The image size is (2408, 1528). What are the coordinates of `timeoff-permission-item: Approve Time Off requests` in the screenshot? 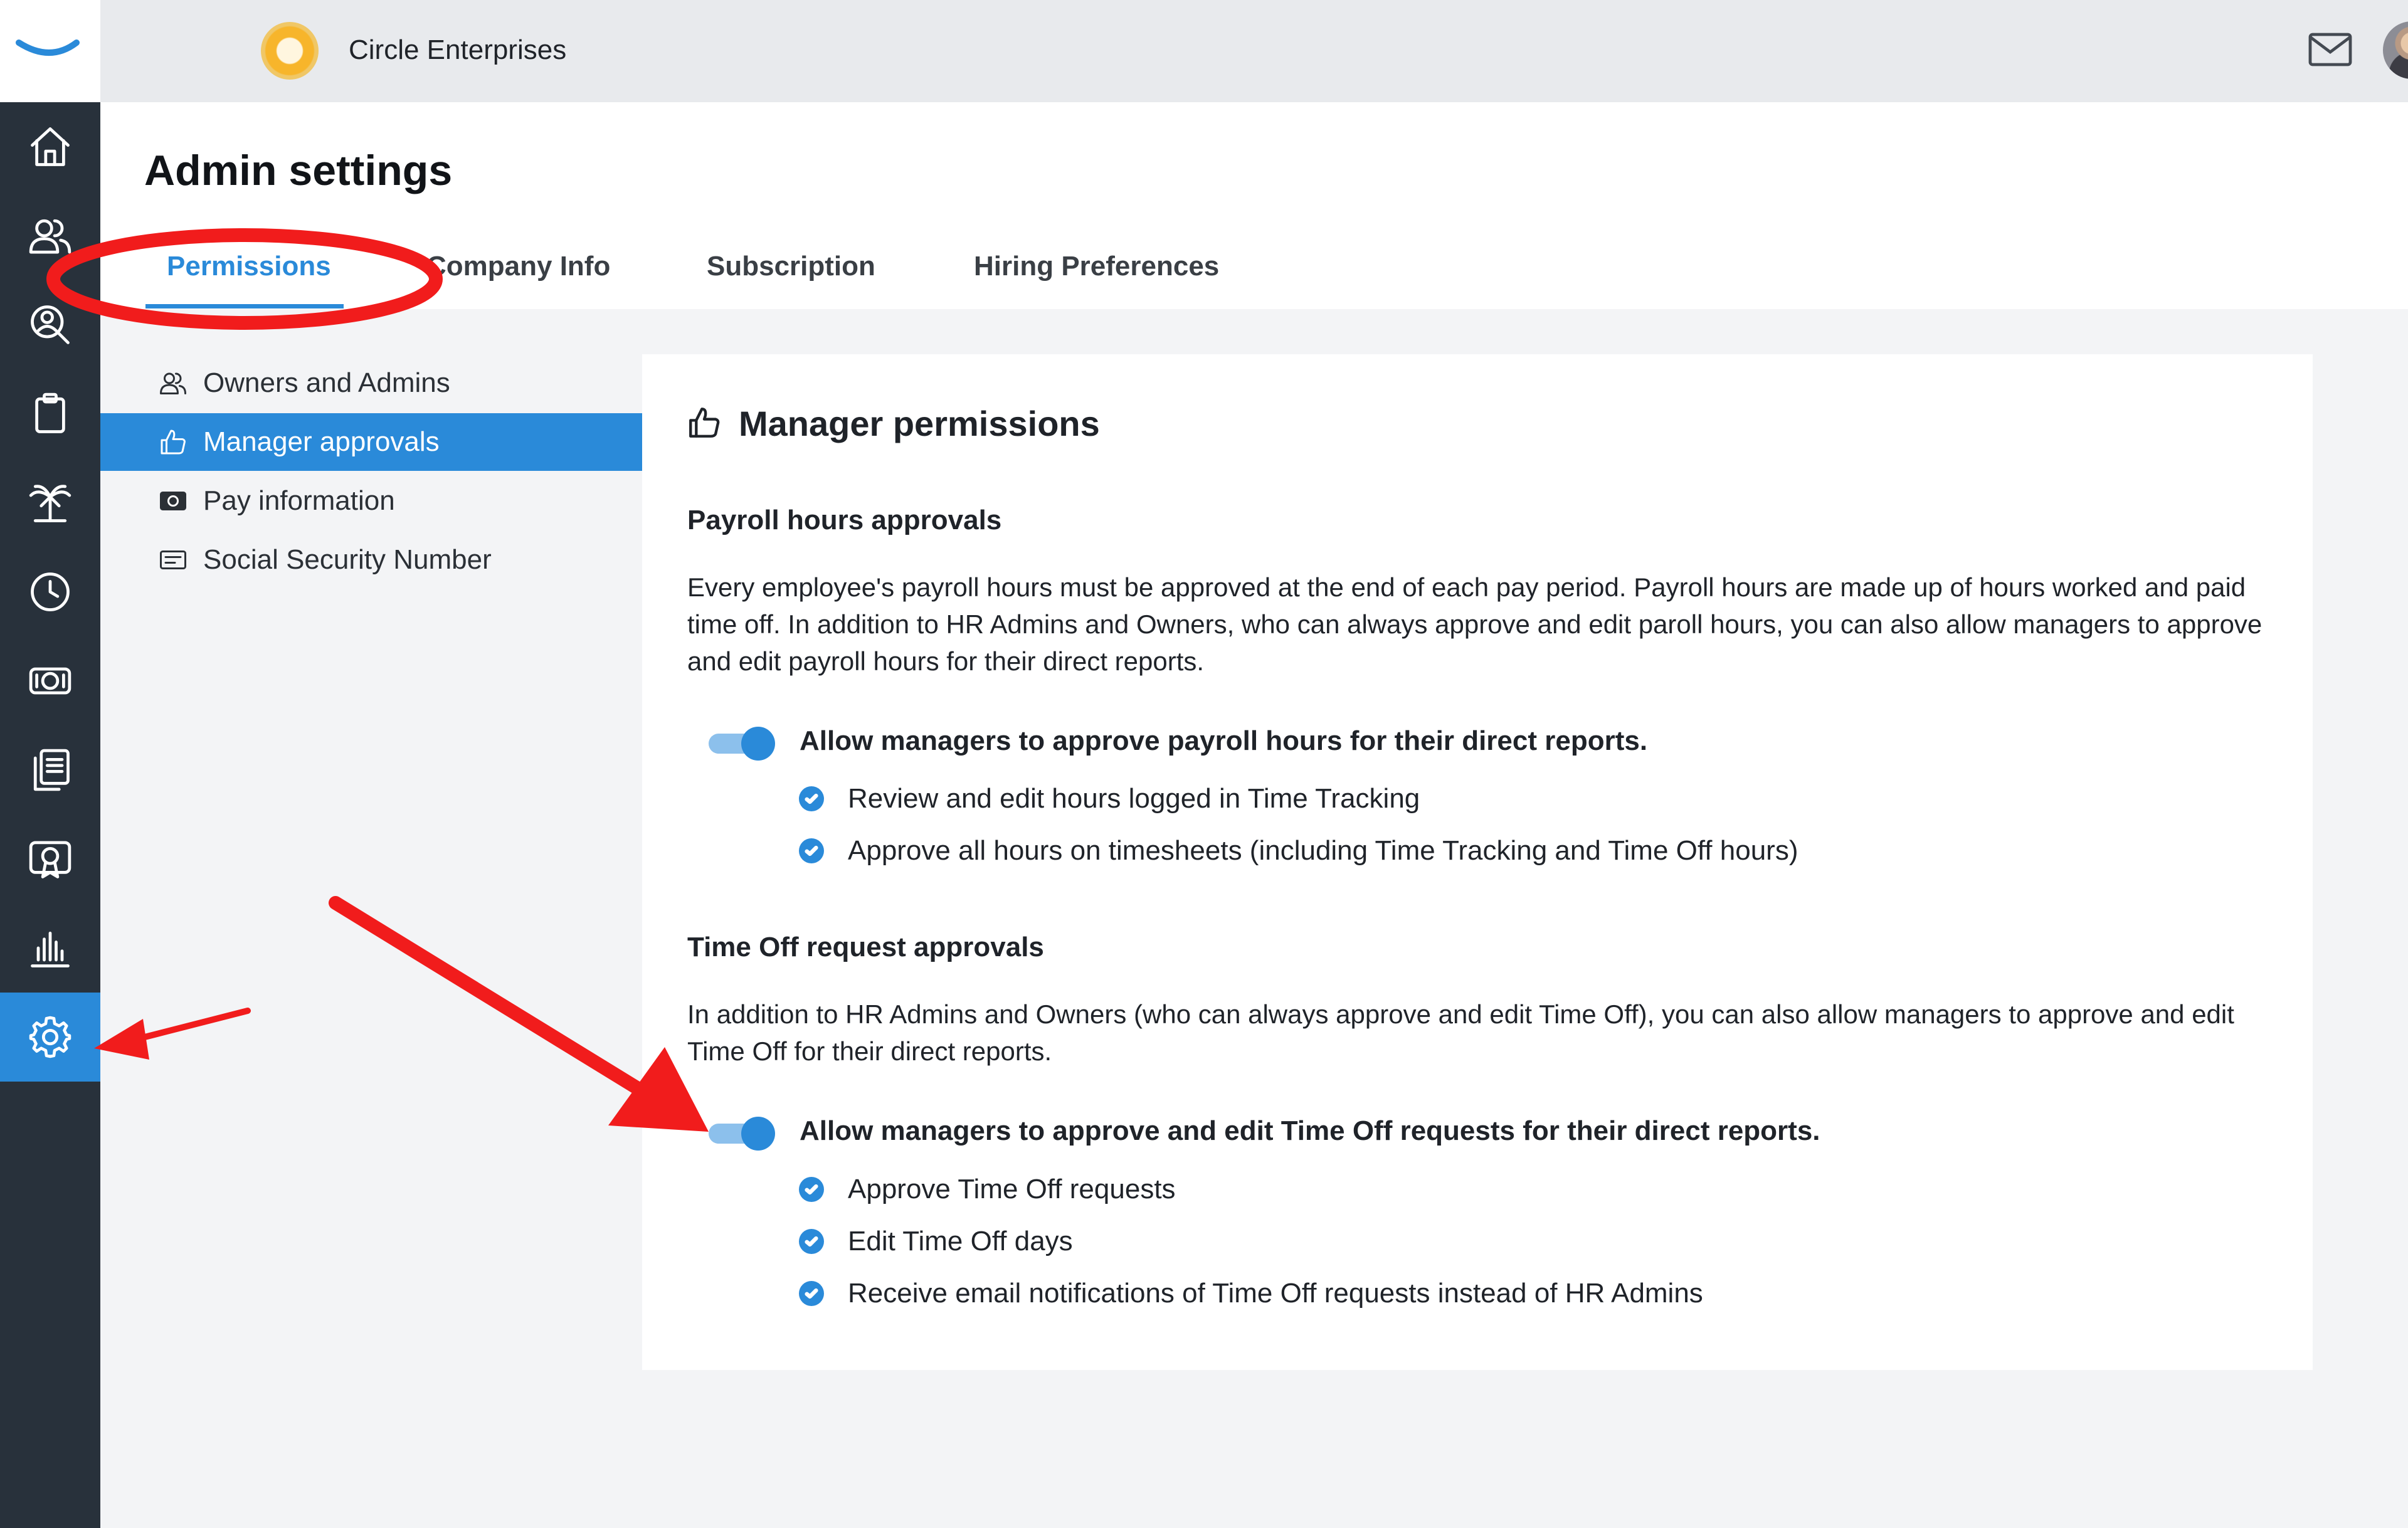 It's located at (987, 1189).